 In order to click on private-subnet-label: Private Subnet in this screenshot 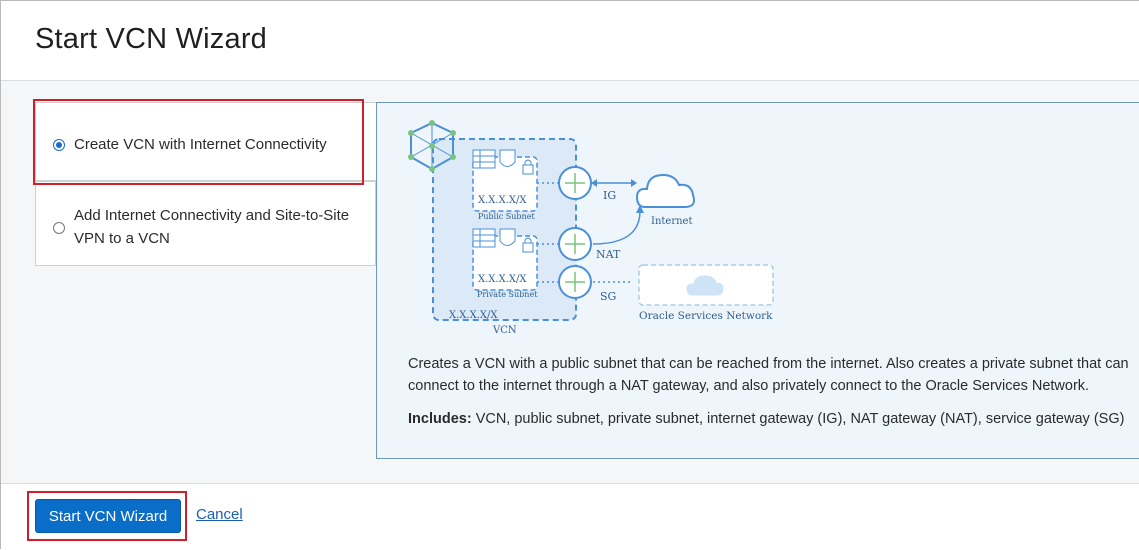, I will do `click(507, 294)`.